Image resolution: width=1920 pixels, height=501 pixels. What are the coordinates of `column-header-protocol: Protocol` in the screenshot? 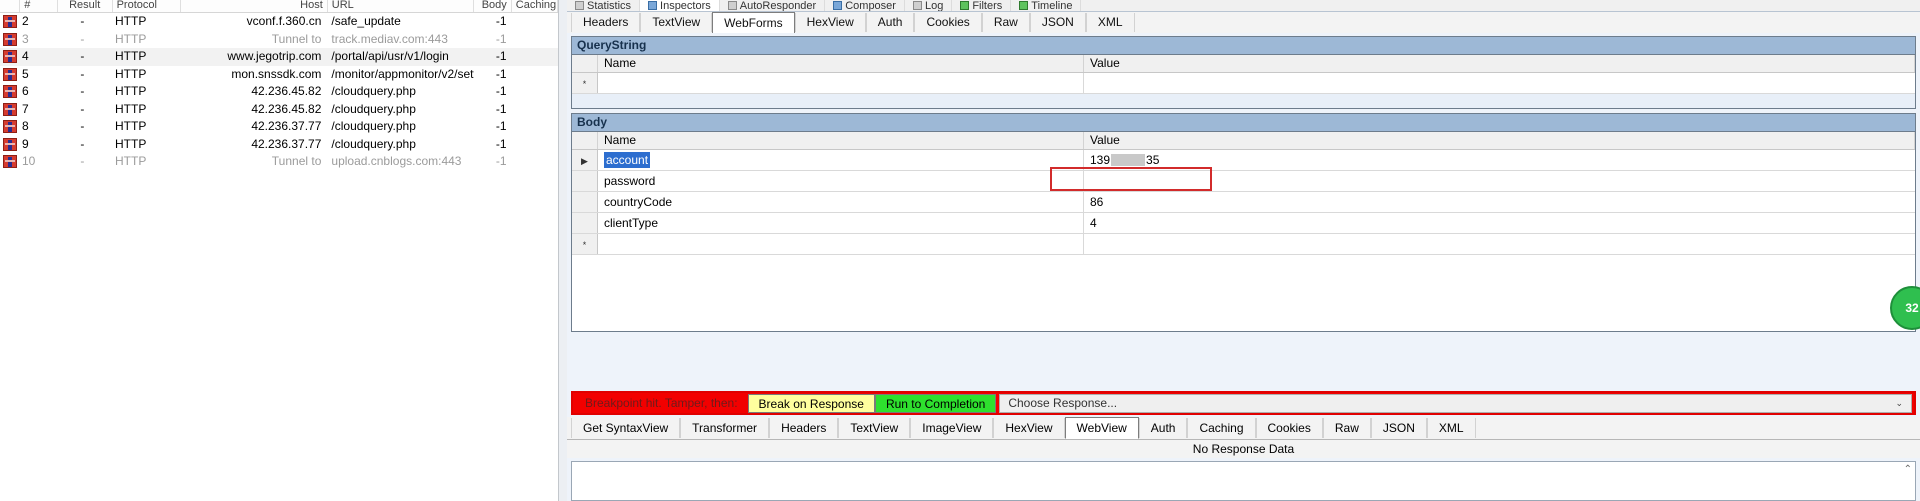 It's located at (147, 6).